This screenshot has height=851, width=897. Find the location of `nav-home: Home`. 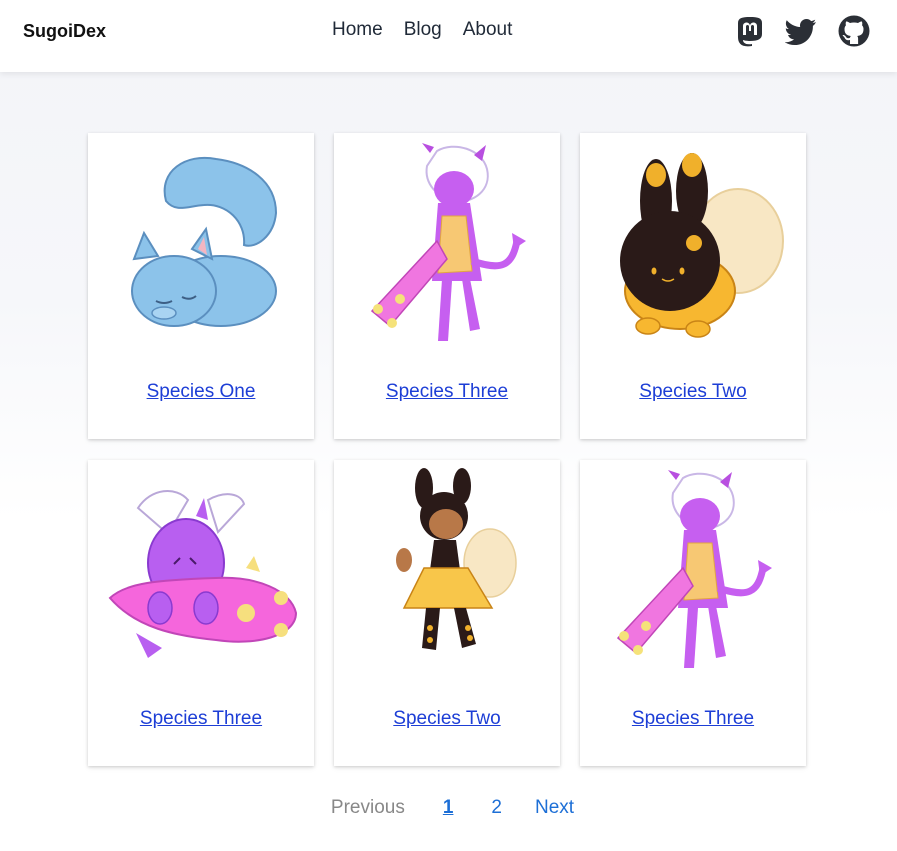

nav-home: Home is located at coordinates (357, 30).